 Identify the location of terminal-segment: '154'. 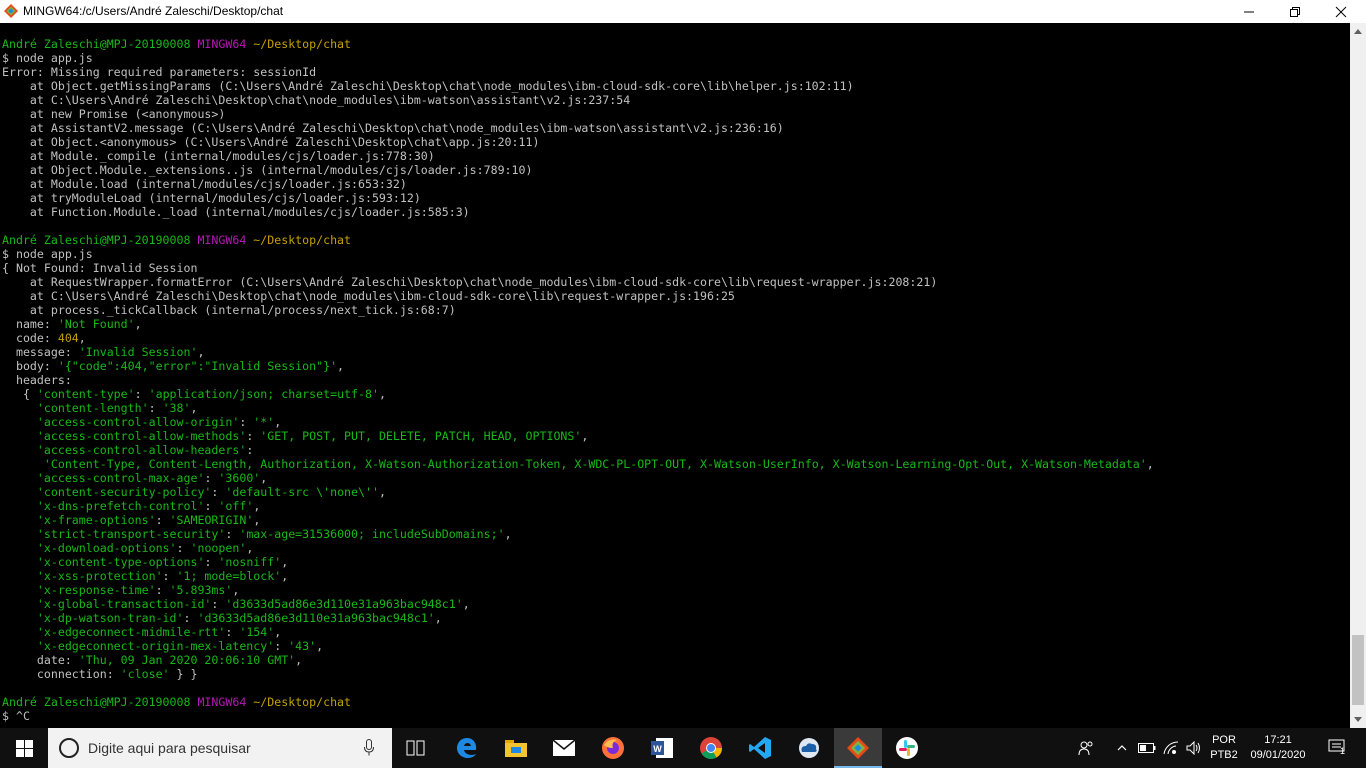
(257, 632).